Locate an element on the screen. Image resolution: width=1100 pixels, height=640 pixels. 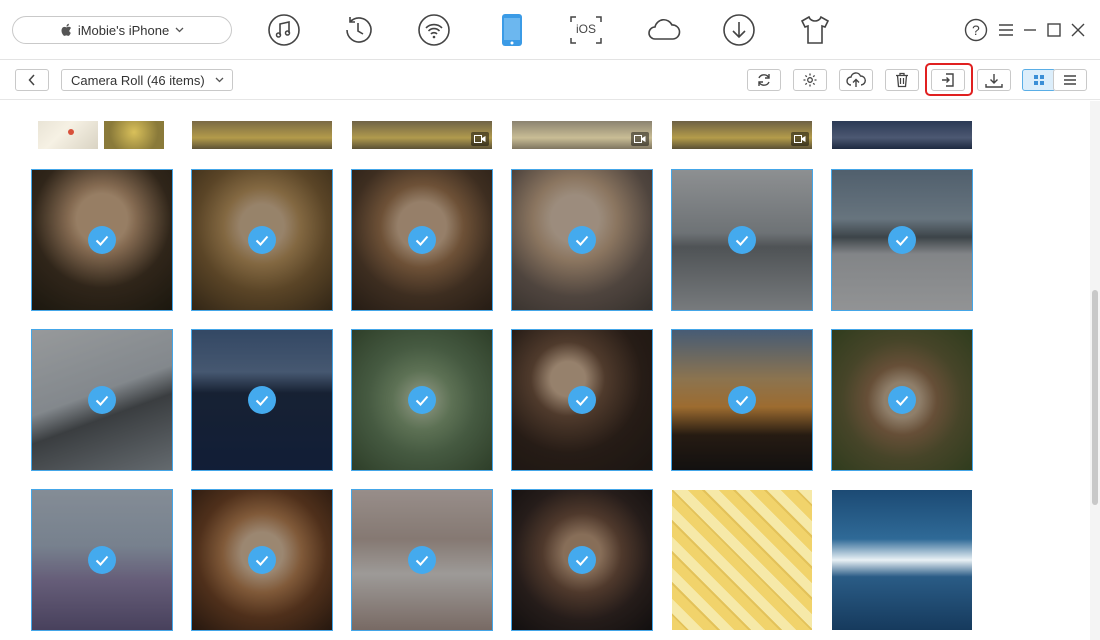
list-icon is located at coordinates (1070, 80).